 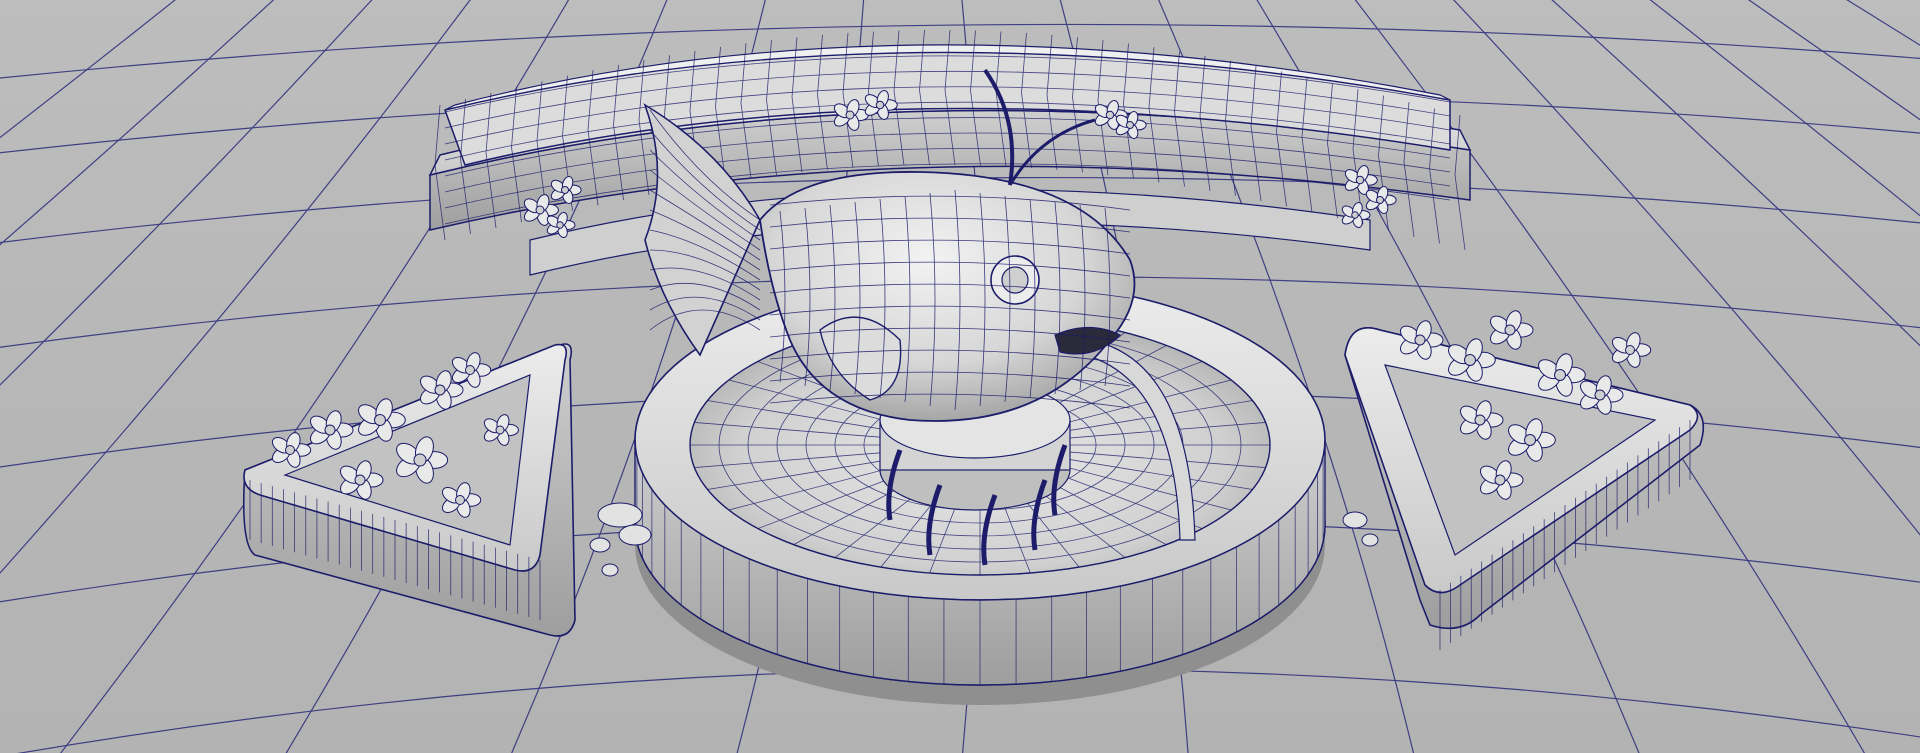 I want to click on right-triangular-planter, so click(x=1524, y=488).